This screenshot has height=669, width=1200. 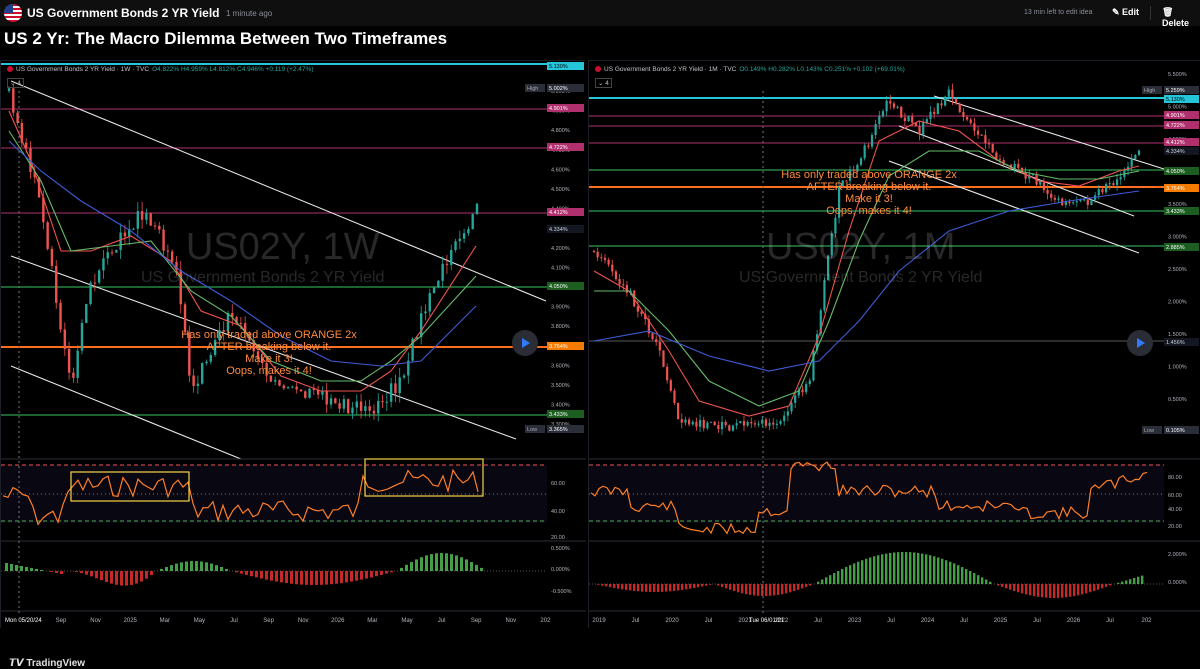 I want to click on price-tick-label: 2.500%, so click(x=1177, y=270).